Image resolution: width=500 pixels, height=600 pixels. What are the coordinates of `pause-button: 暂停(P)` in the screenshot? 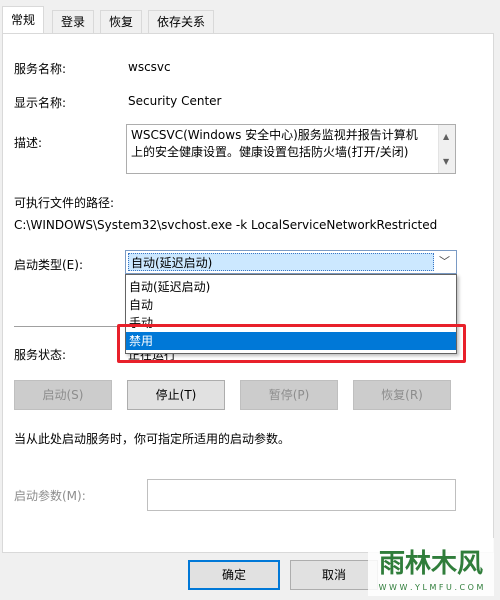 It's located at (289, 395).